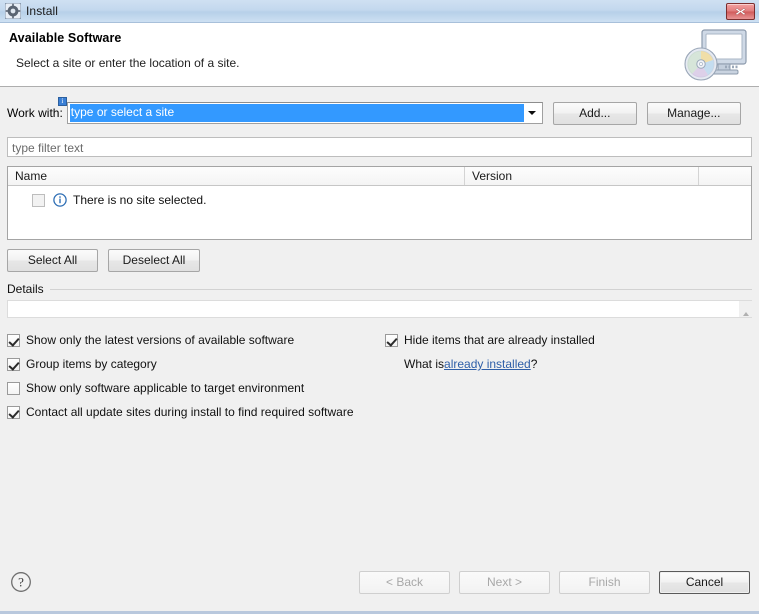 Image resolution: width=759 pixels, height=614 pixels. Describe the element at coordinates (716, 55) in the screenshot. I see `monitor-with-disc-icon` at that location.